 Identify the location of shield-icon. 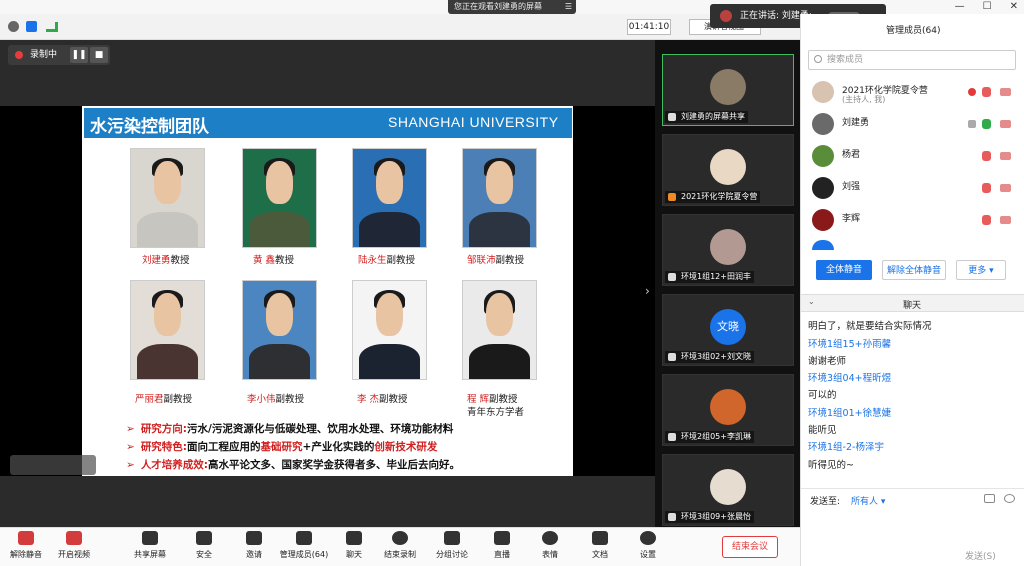
(31, 26).